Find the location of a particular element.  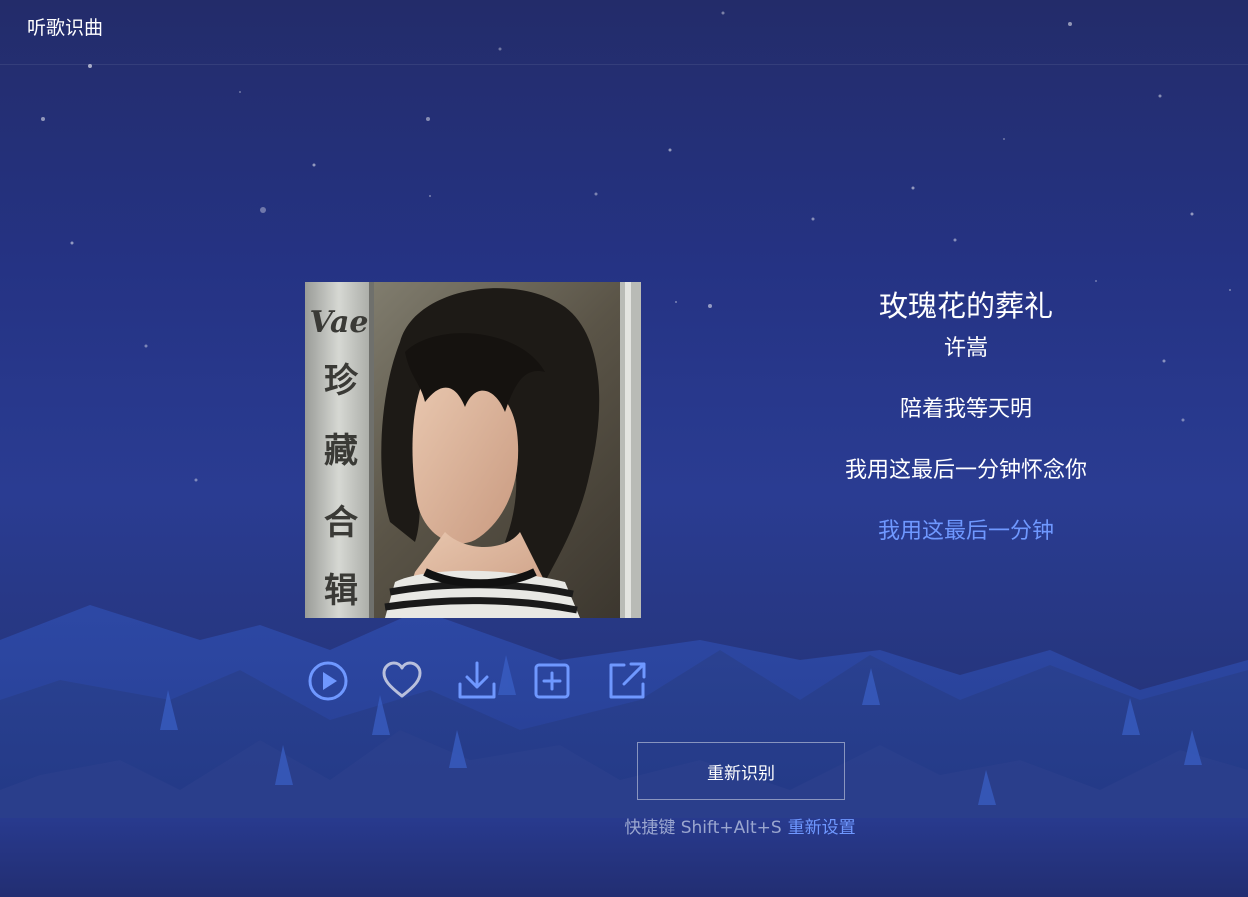

cover-text-latin: Vae is located at coordinates (338, 322).